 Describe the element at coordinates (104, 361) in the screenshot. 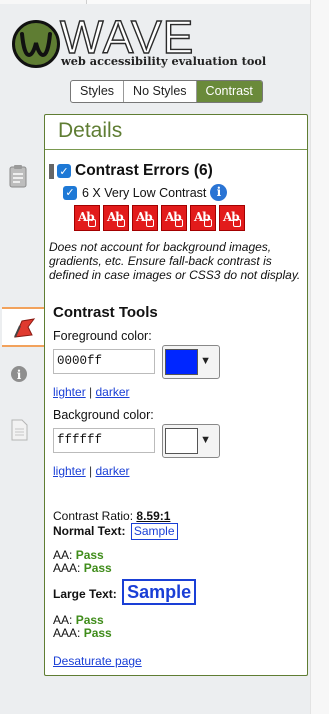

I see `foreground-input: 0000ff` at that location.